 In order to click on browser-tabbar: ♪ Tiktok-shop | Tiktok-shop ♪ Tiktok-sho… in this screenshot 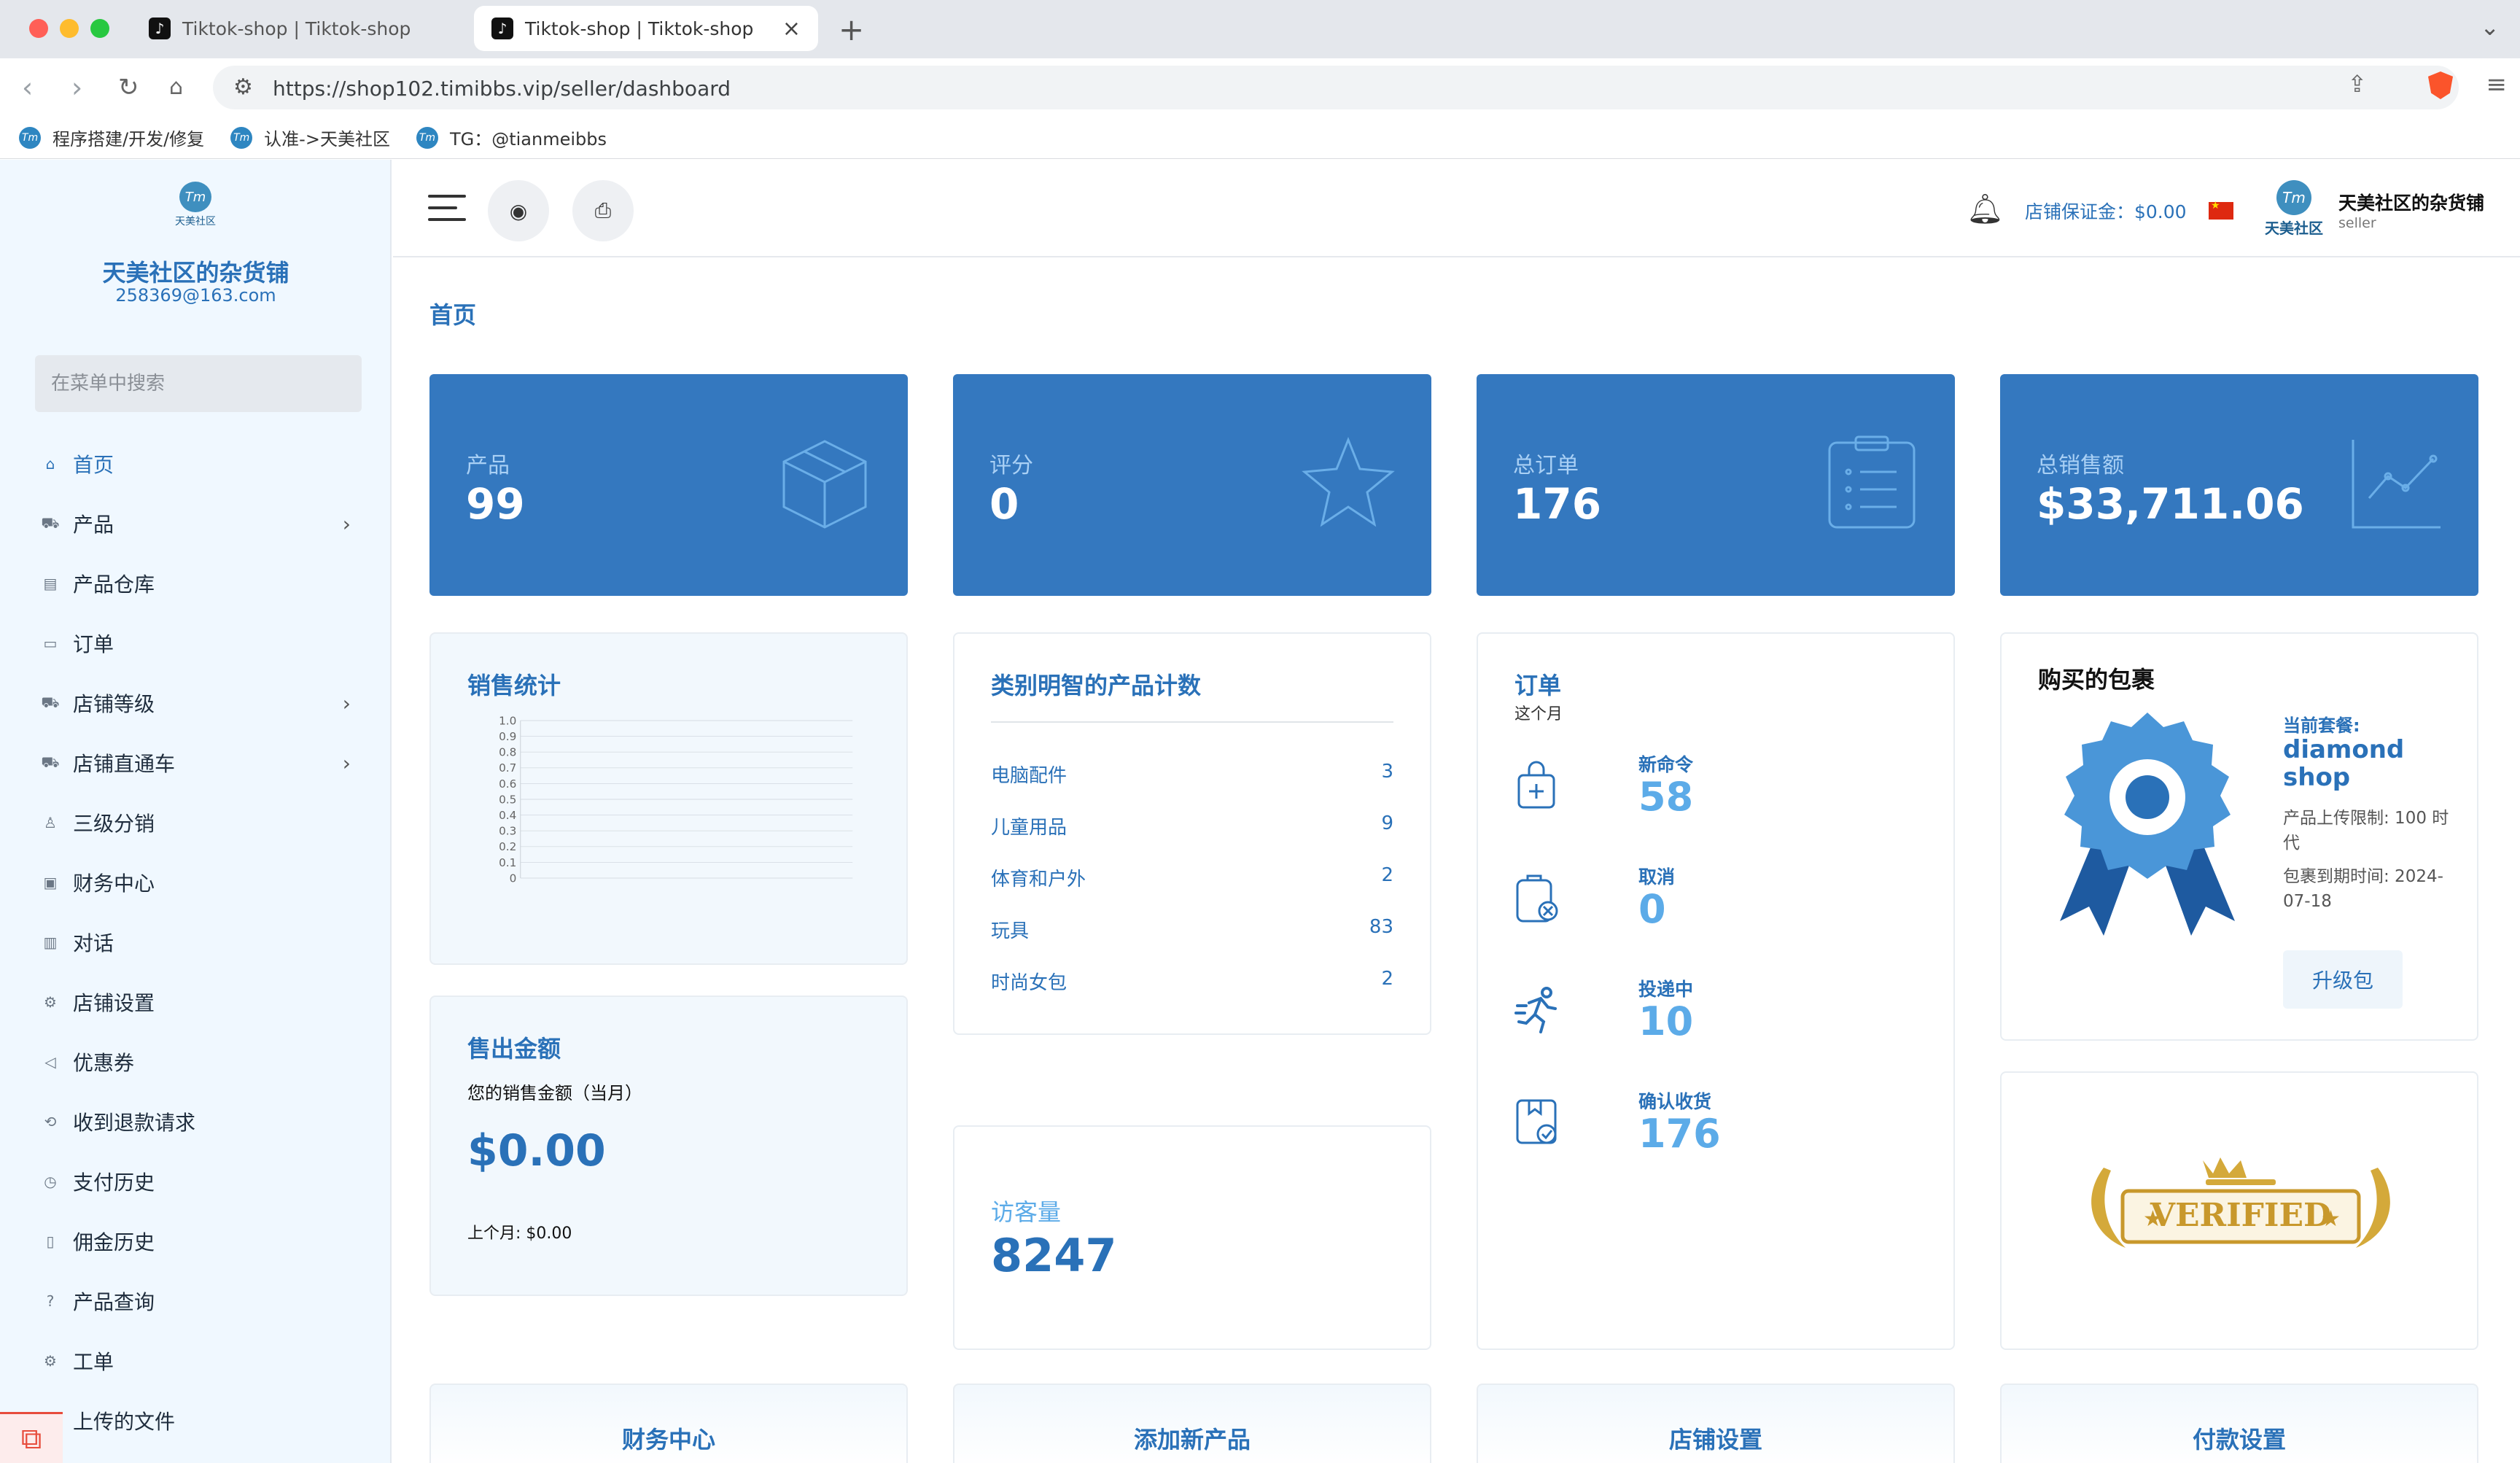, I will do `click(1260, 29)`.